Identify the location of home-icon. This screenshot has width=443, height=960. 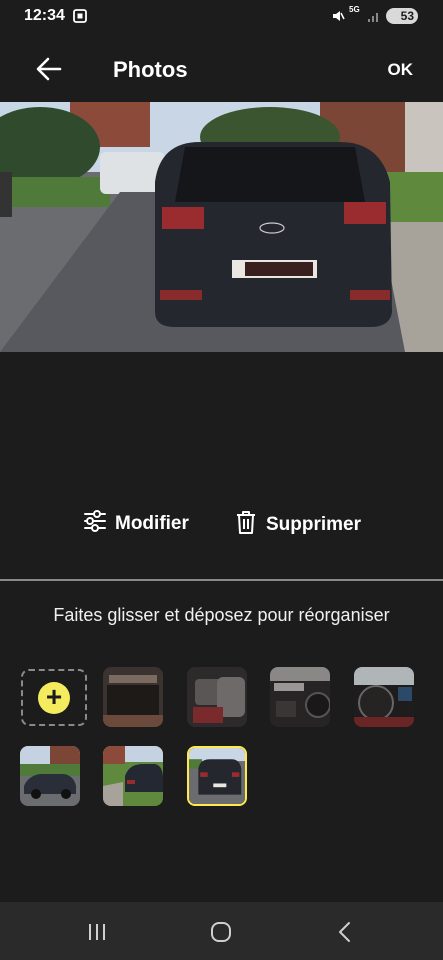
(221, 932).